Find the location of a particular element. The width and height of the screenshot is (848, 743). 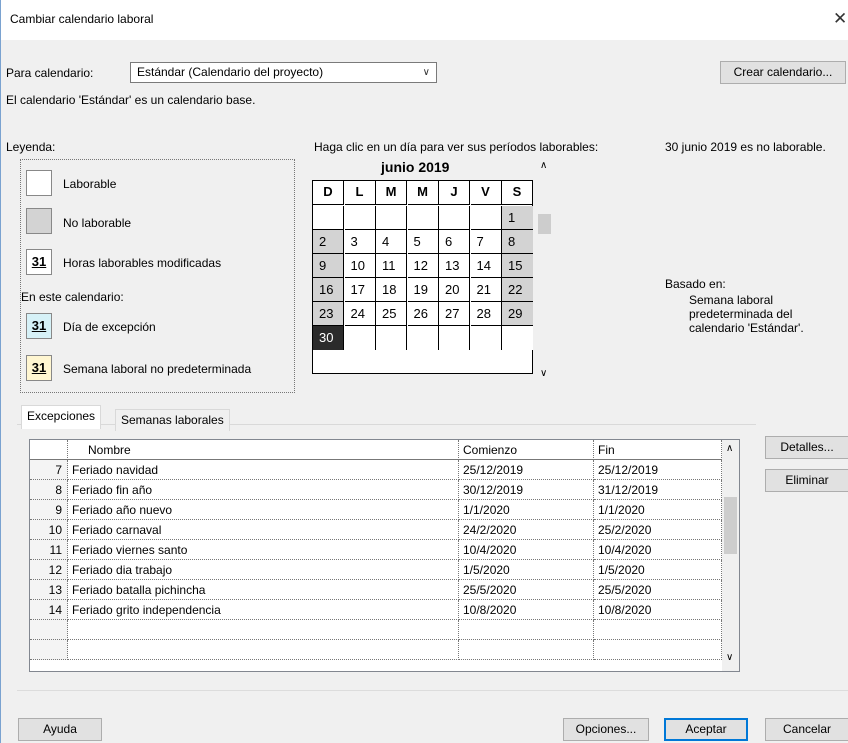

calendar-day: 20 is located at coordinates (454, 290).